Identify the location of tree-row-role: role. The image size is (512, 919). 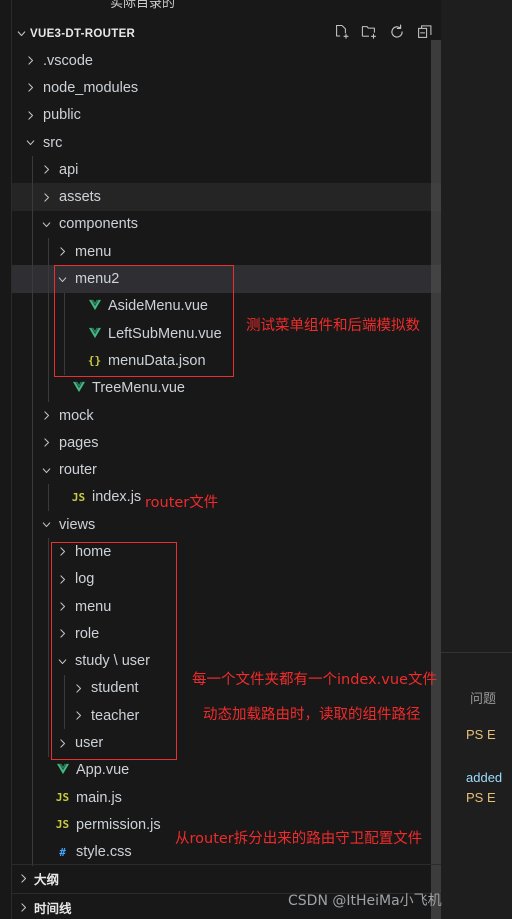
(226, 634).